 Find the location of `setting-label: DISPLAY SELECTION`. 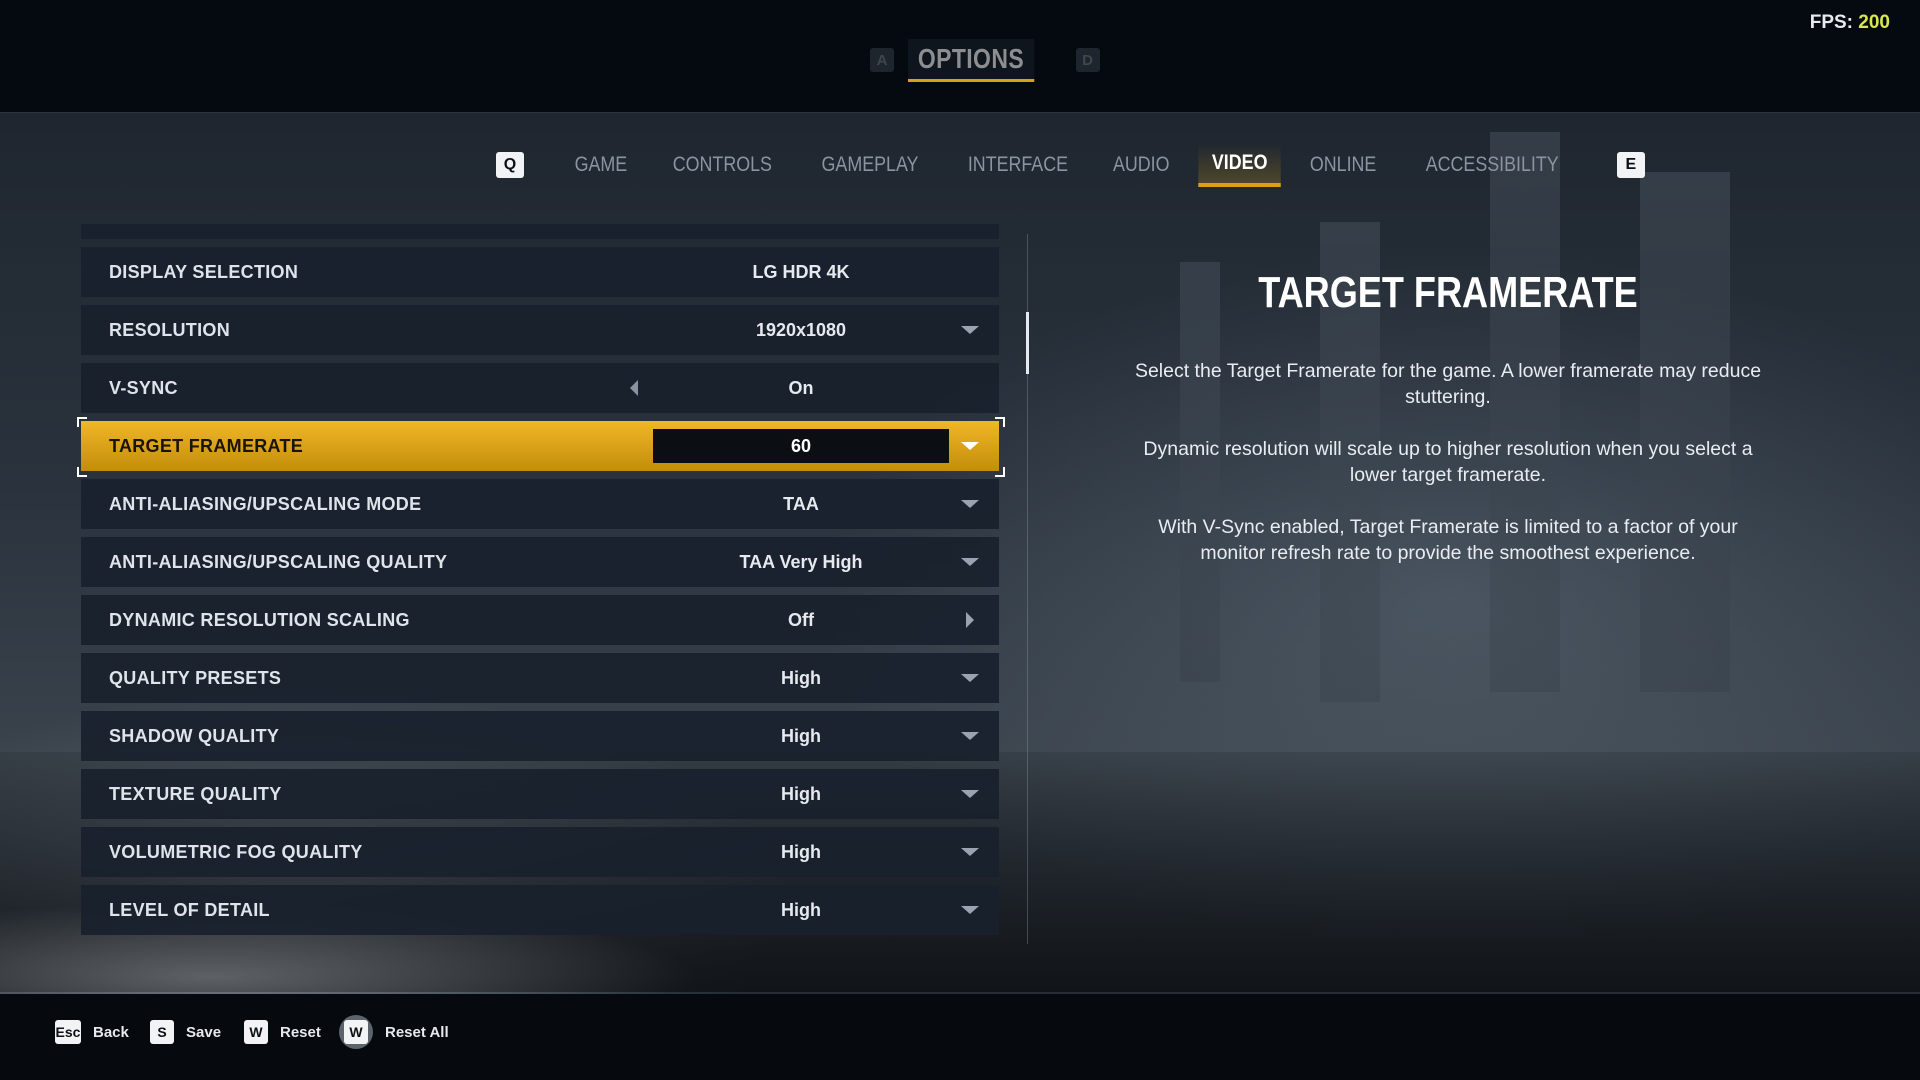

setting-label: DISPLAY SELECTION is located at coordinates (204, 271).